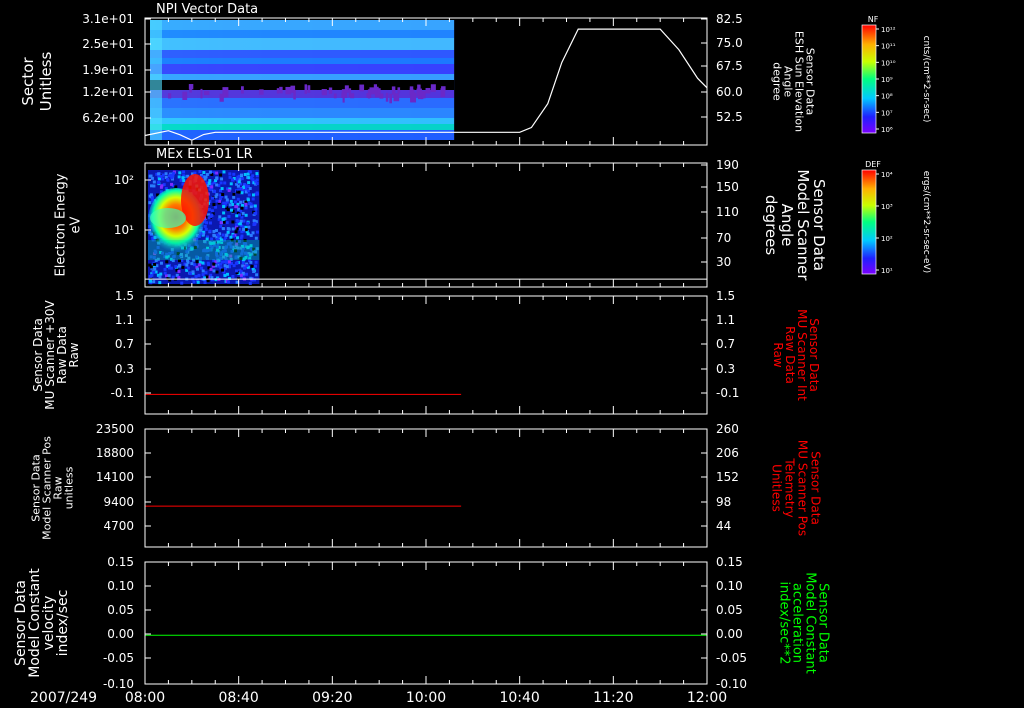  I want to click on panel-title: NPI Vector Data, so click(207, 9).